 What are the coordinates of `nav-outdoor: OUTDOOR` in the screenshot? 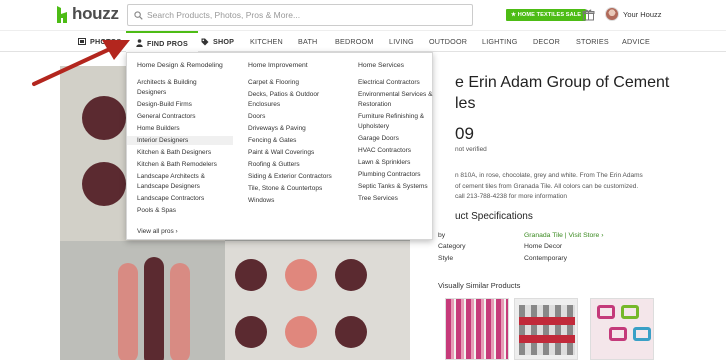 It's located at (448, 41).